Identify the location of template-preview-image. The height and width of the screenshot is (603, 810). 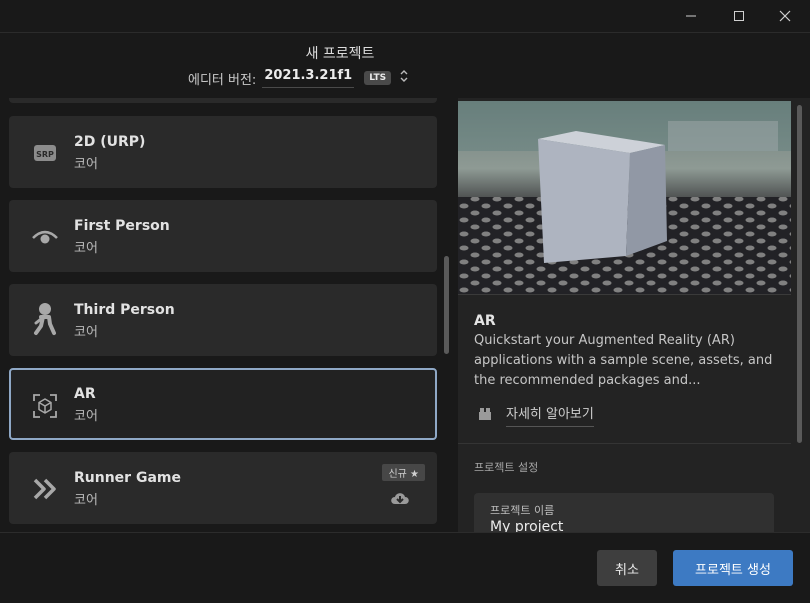
(624, 198).